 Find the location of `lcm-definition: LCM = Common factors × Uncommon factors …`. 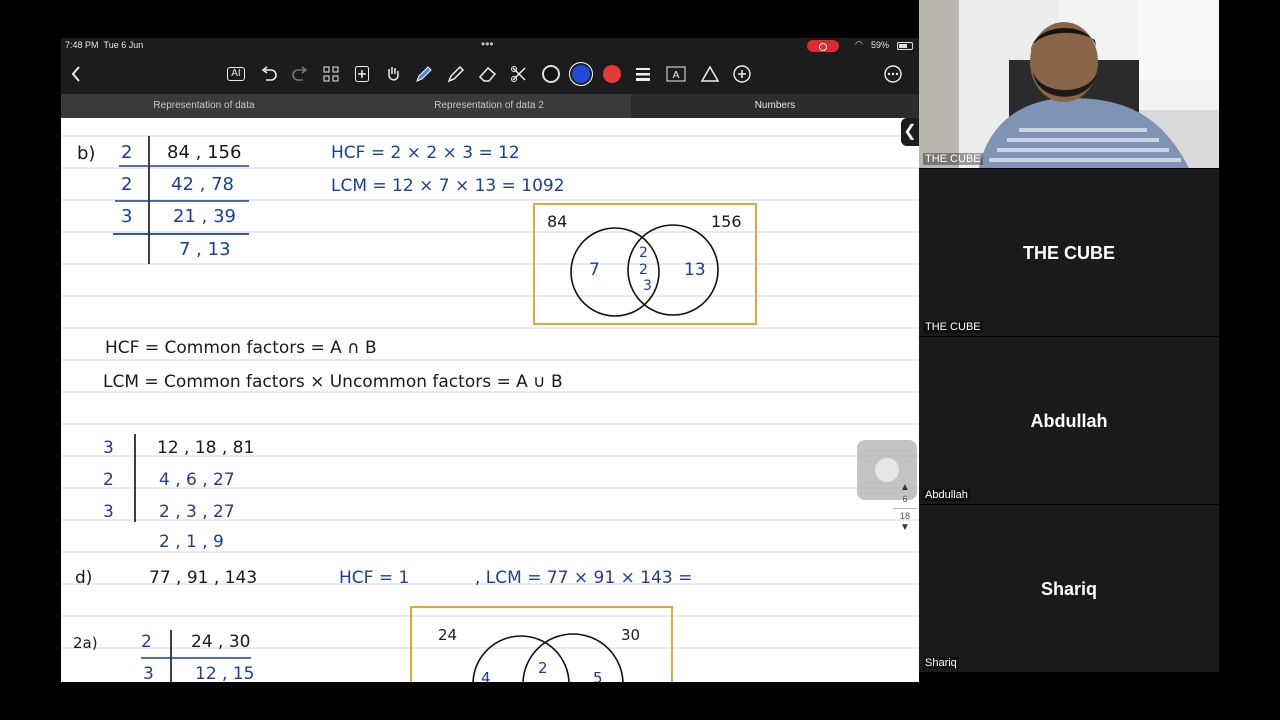

lcm-definition: LCM = Common factors × Uncommon factors … is located at coordinates (333, 382).